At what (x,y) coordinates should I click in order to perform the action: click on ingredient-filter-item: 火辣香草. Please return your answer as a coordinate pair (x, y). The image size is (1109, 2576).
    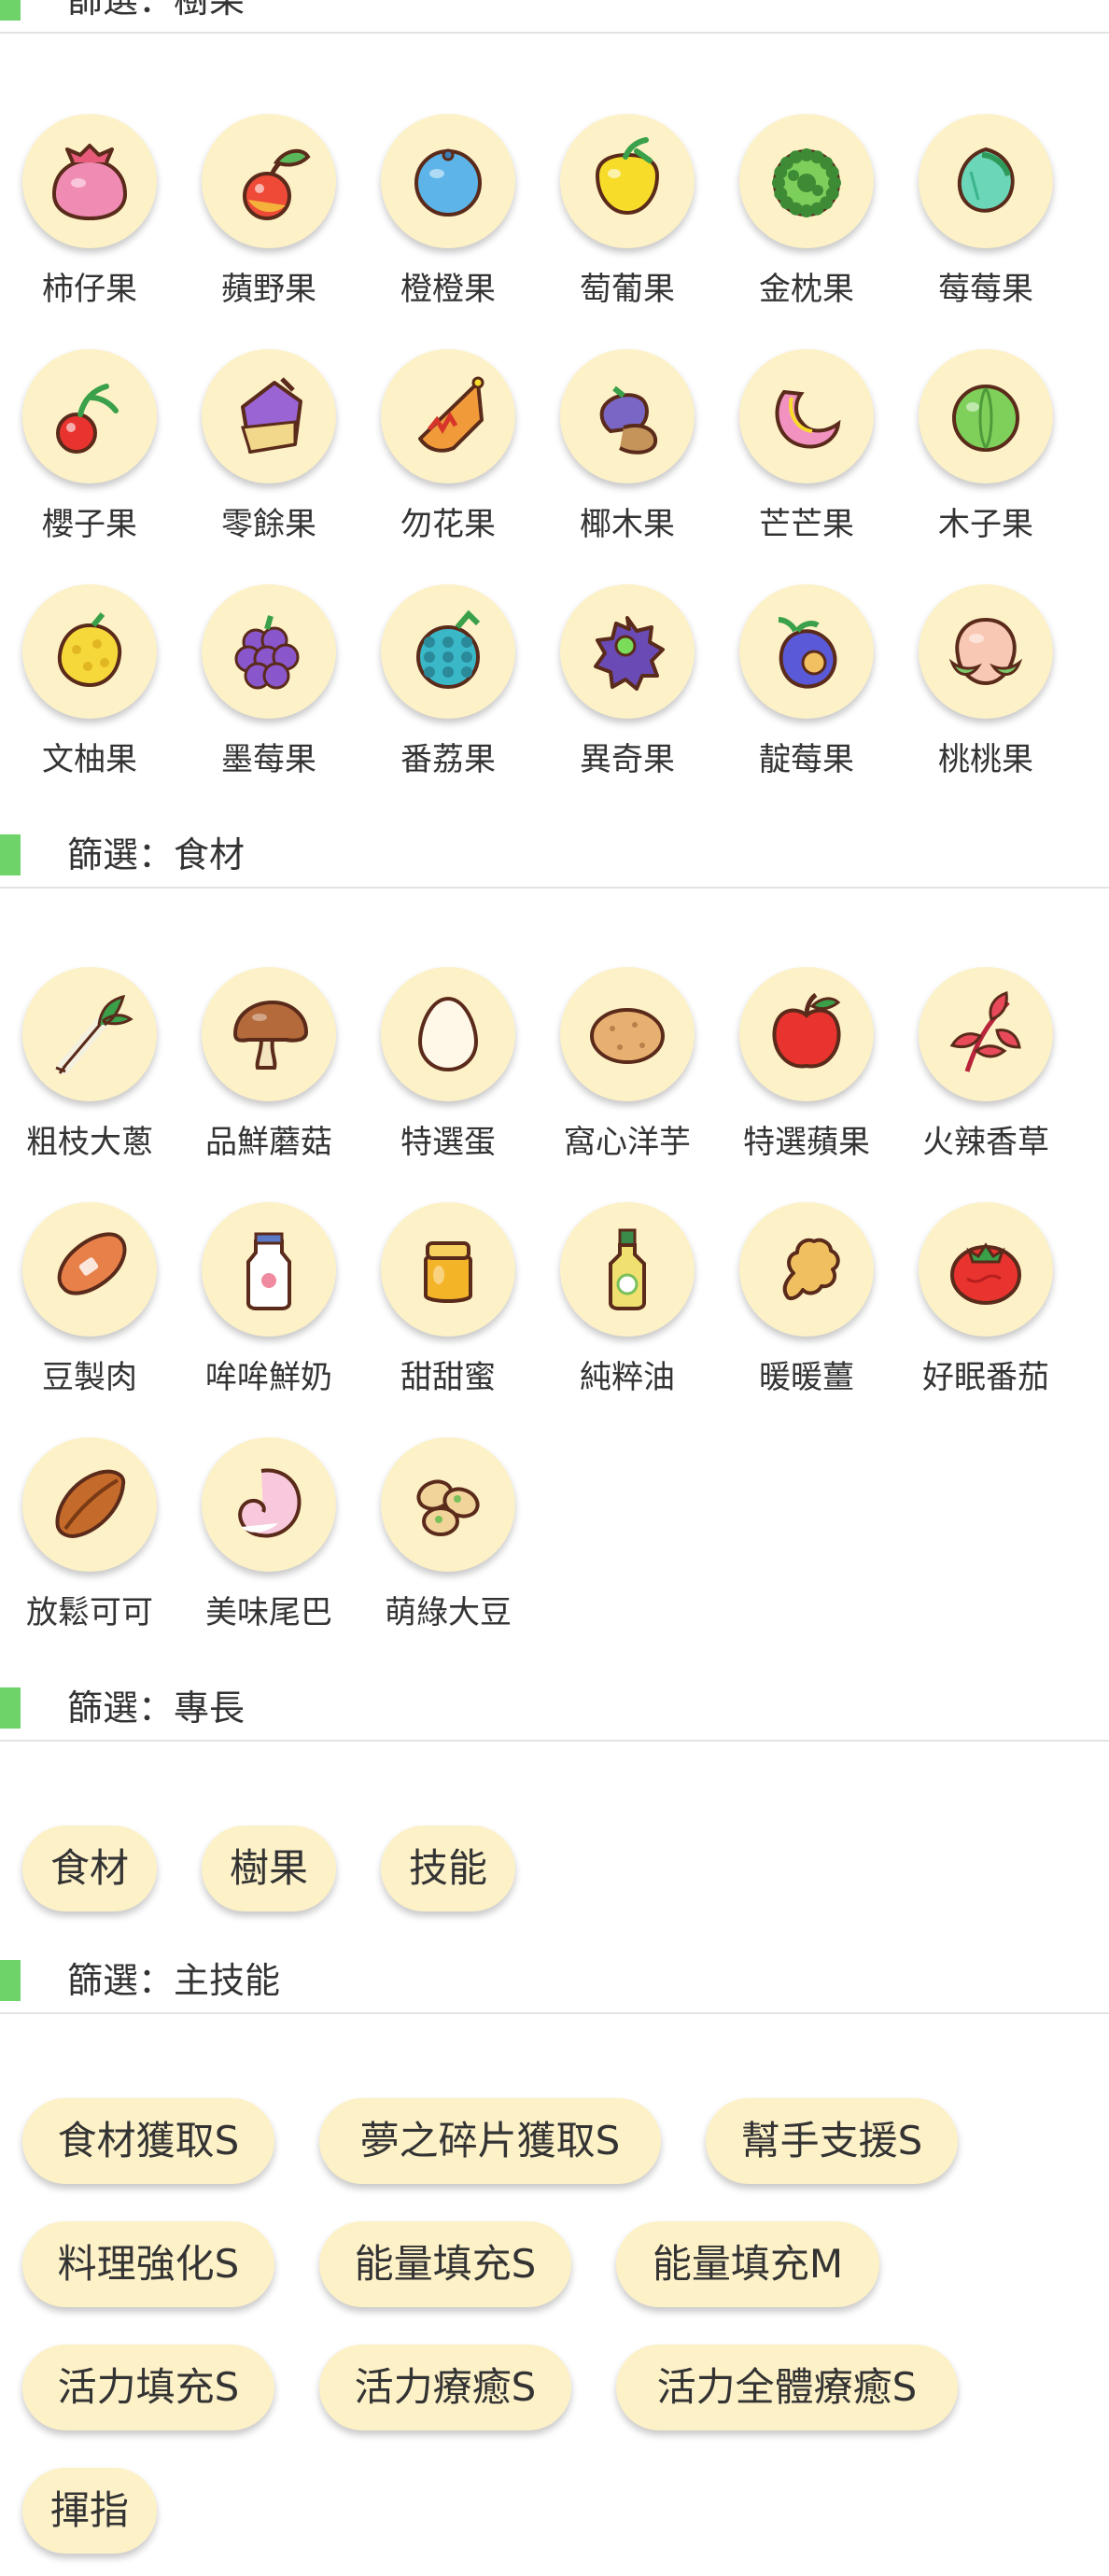
    Looking at the image, I should click on (985, 1079).